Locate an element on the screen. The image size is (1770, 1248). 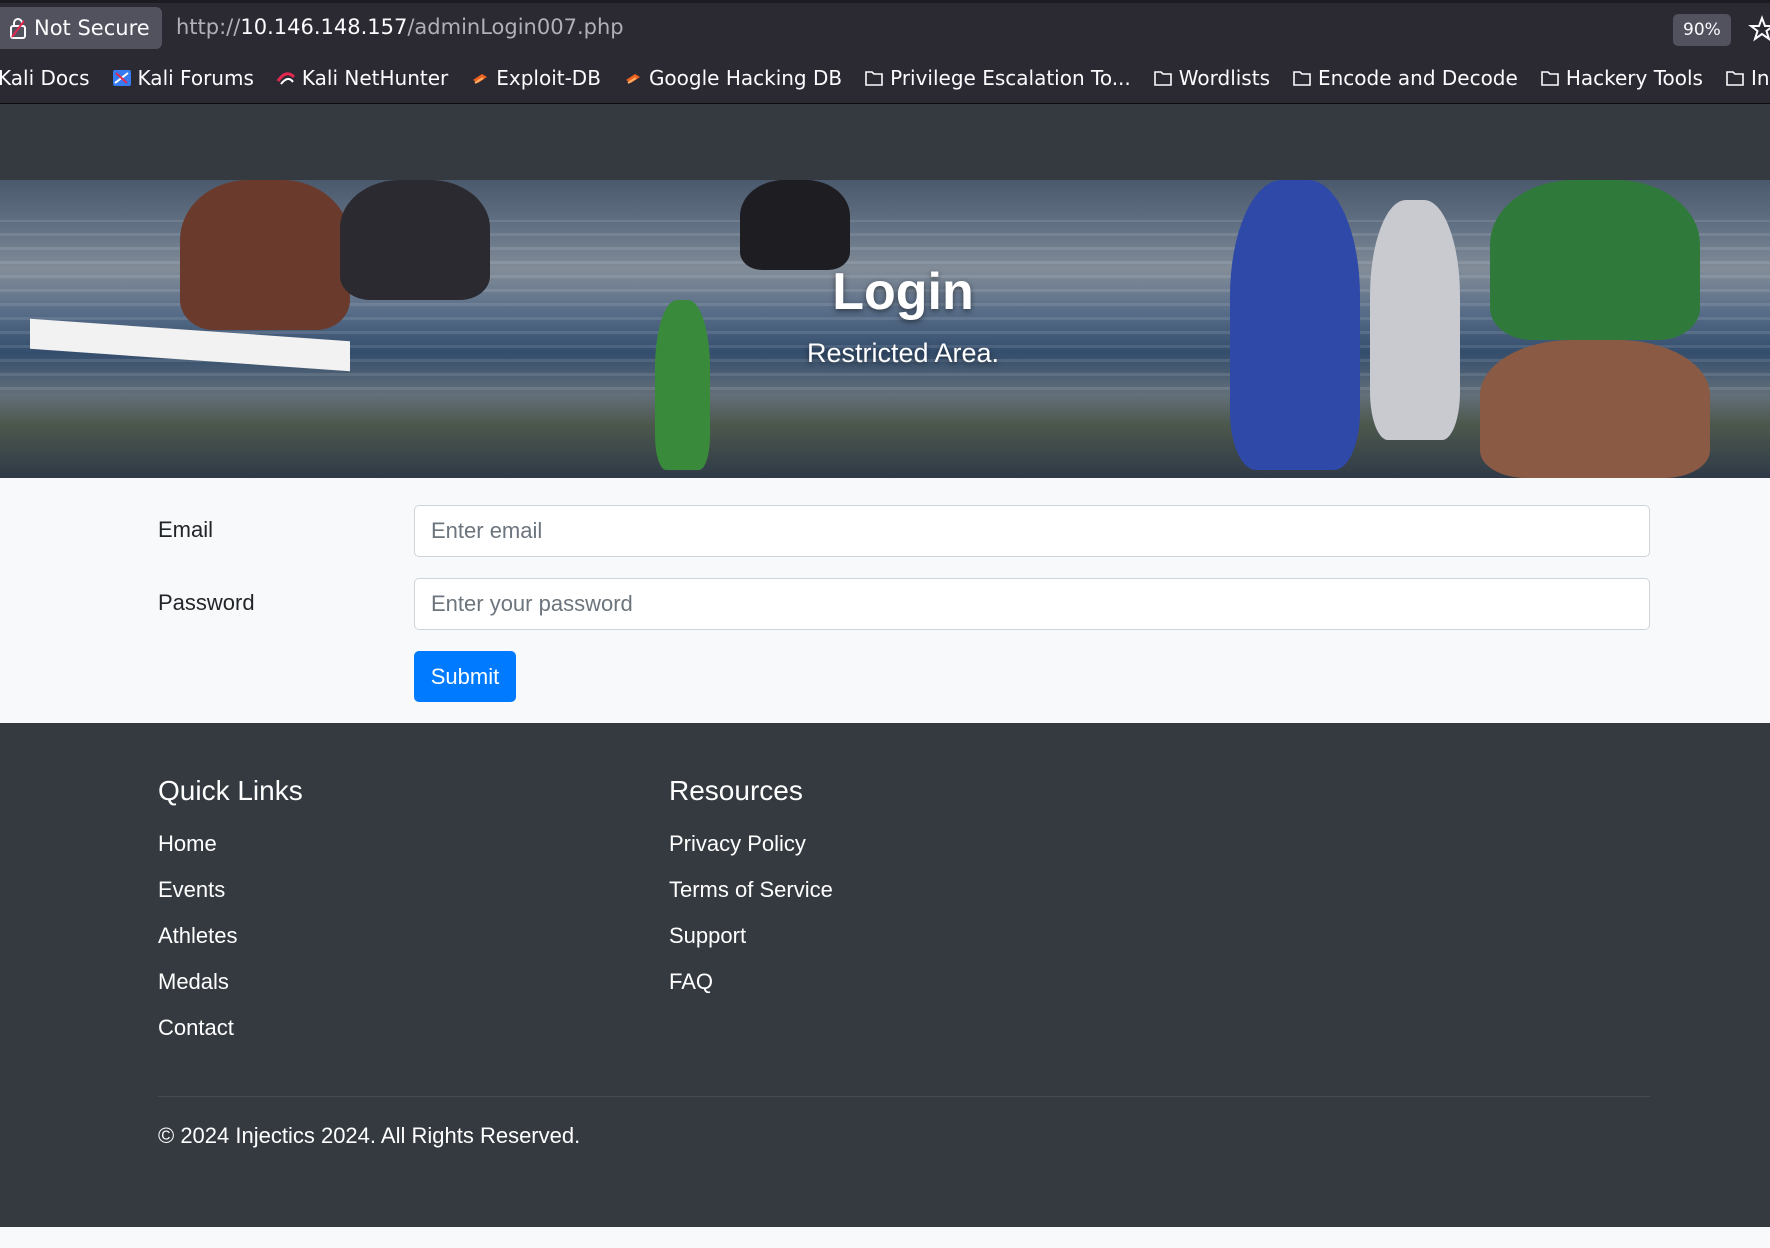
footer-link: Terms of Service is located at coordinates (751, 890).